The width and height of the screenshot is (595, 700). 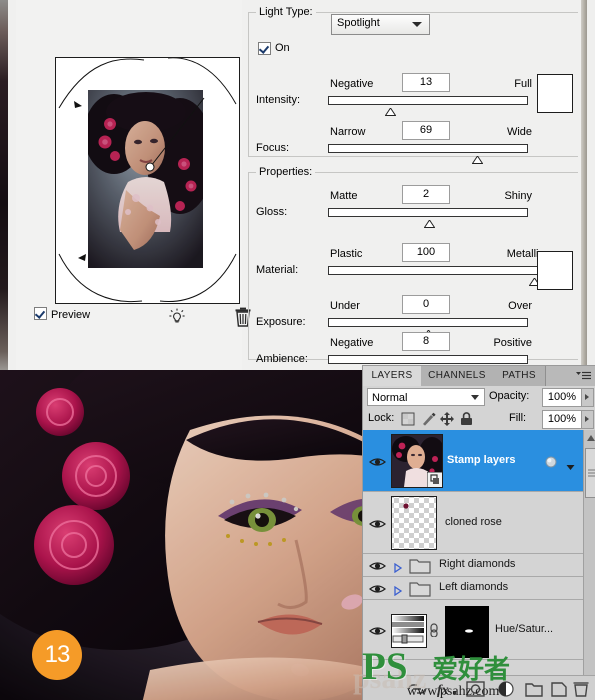 What do you see at coordinates (390, 398) in the screenshot?
I see `blend-mode-value: Normal` at bounding box center [390, 398].